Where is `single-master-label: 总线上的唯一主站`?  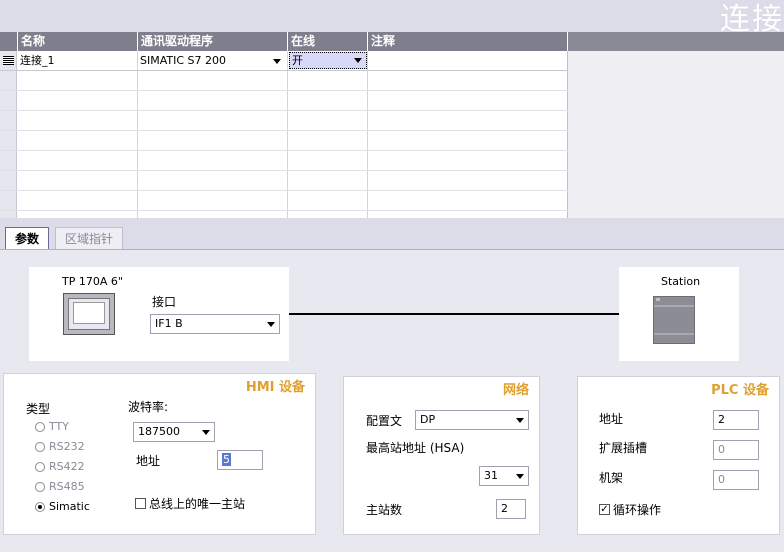
single-master-label: 总线上的唯一主站 is located at coordinates (197, 504).